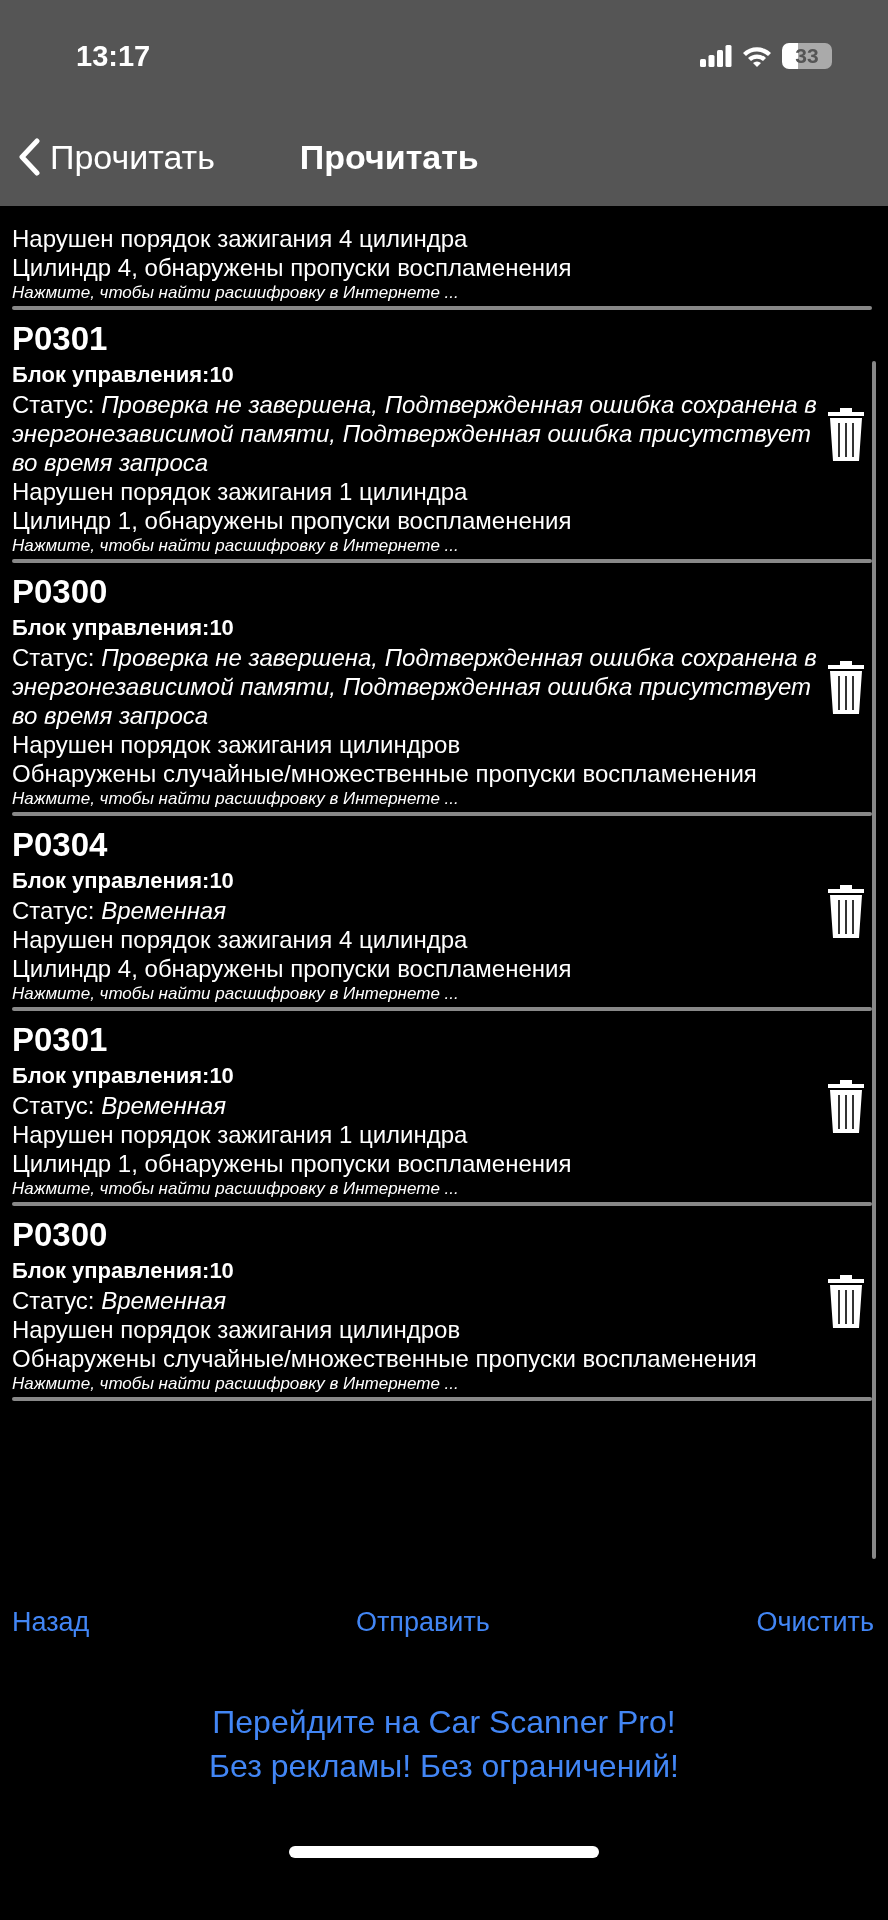  I want to click on promo-link: Перейдите на Car Scanner Pro!, so click(444, 1722).